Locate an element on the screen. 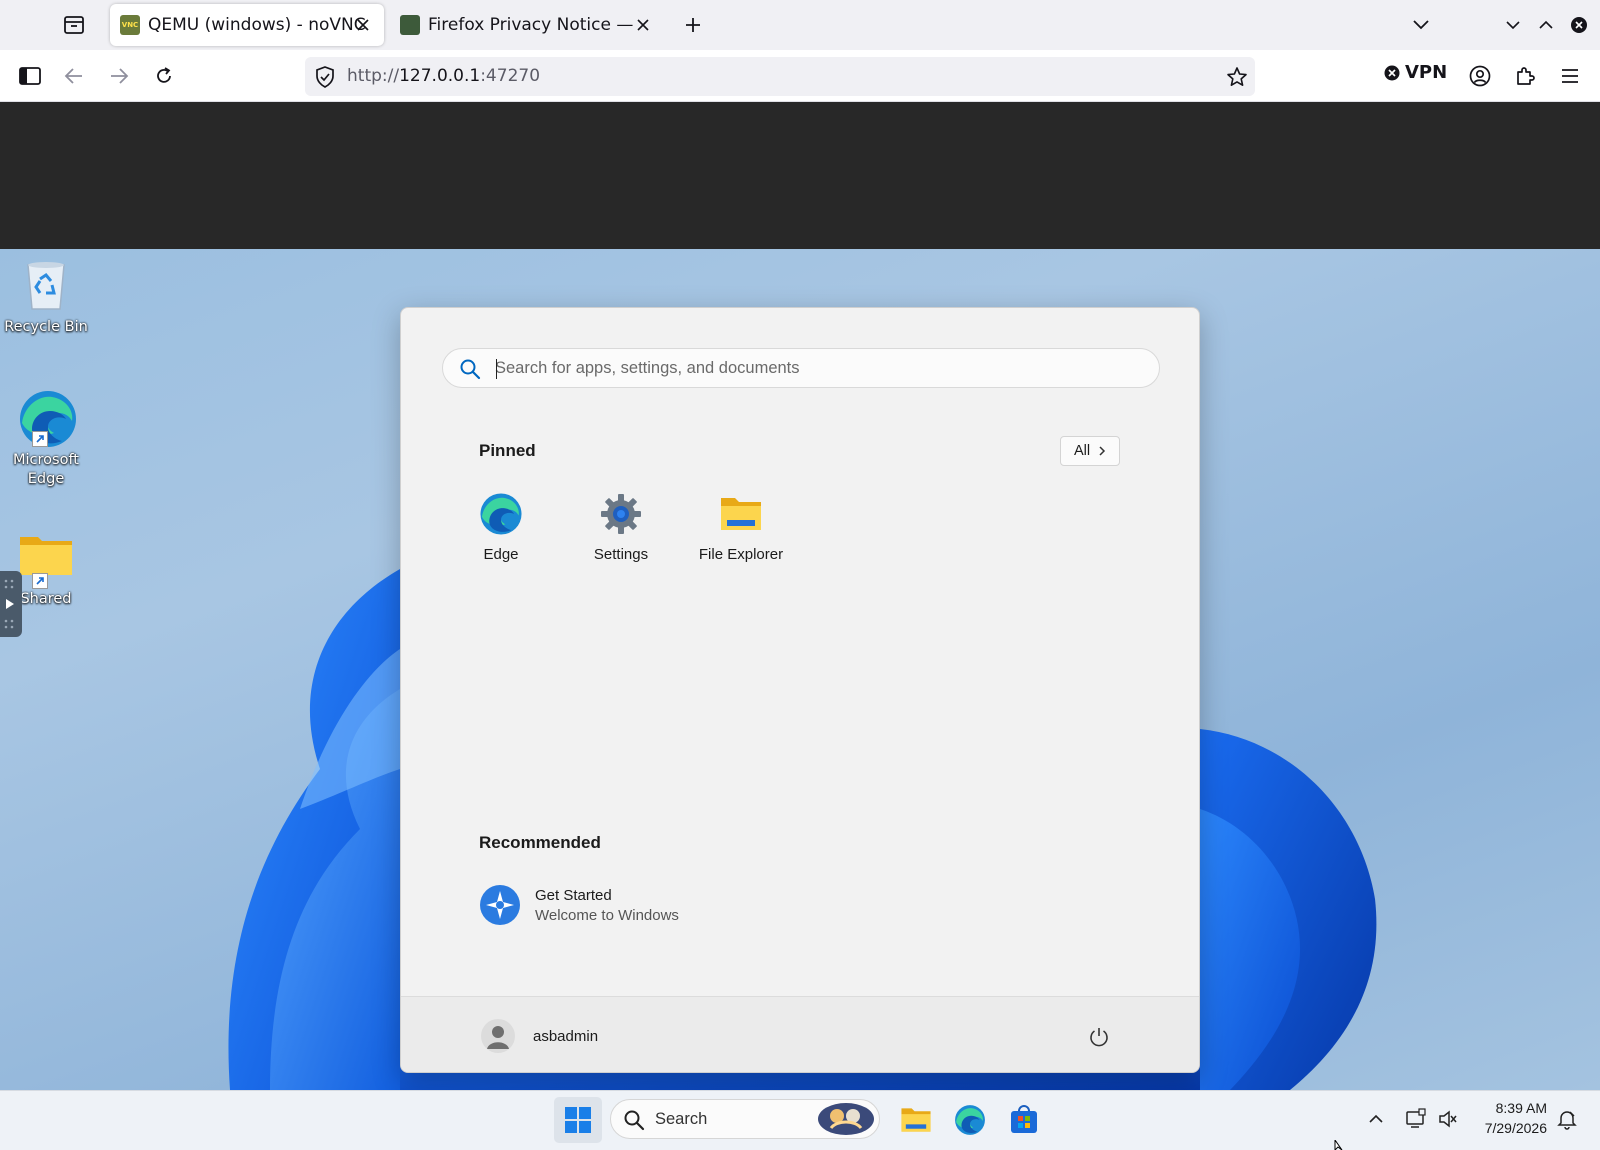 The image size is (1600, 1150). minimize-window-button is located at coordinates (1513, 25).